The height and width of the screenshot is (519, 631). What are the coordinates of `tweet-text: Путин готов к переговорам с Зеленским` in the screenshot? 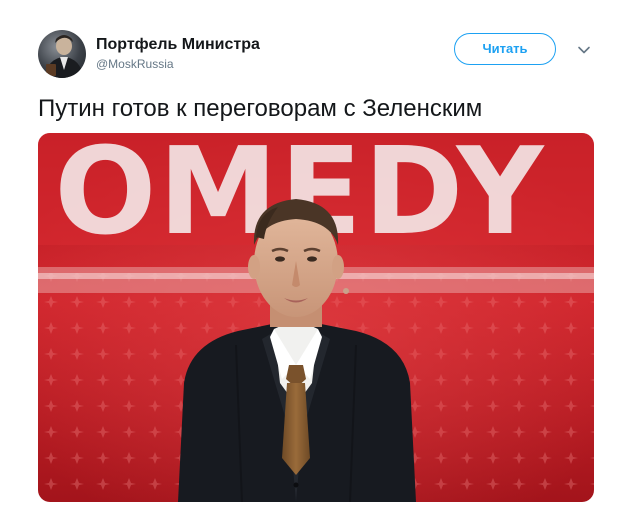 It's located at (260, 108).